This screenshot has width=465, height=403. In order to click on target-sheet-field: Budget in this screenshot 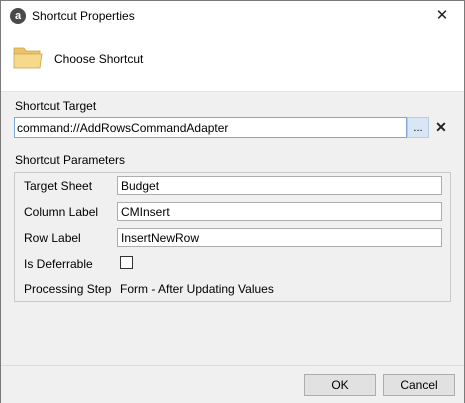, I will do `click(279, 185)`.